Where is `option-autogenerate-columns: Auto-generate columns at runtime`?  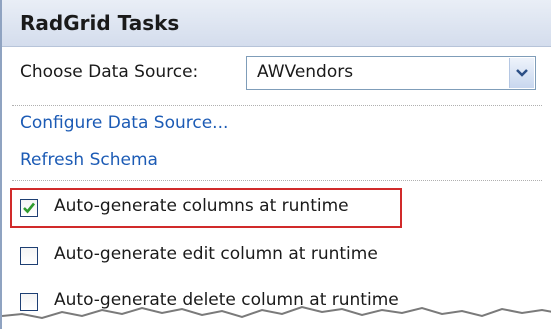 option-autogenerate-columns: Auto-generate columns at runtime is located at coordinates (280, 210).